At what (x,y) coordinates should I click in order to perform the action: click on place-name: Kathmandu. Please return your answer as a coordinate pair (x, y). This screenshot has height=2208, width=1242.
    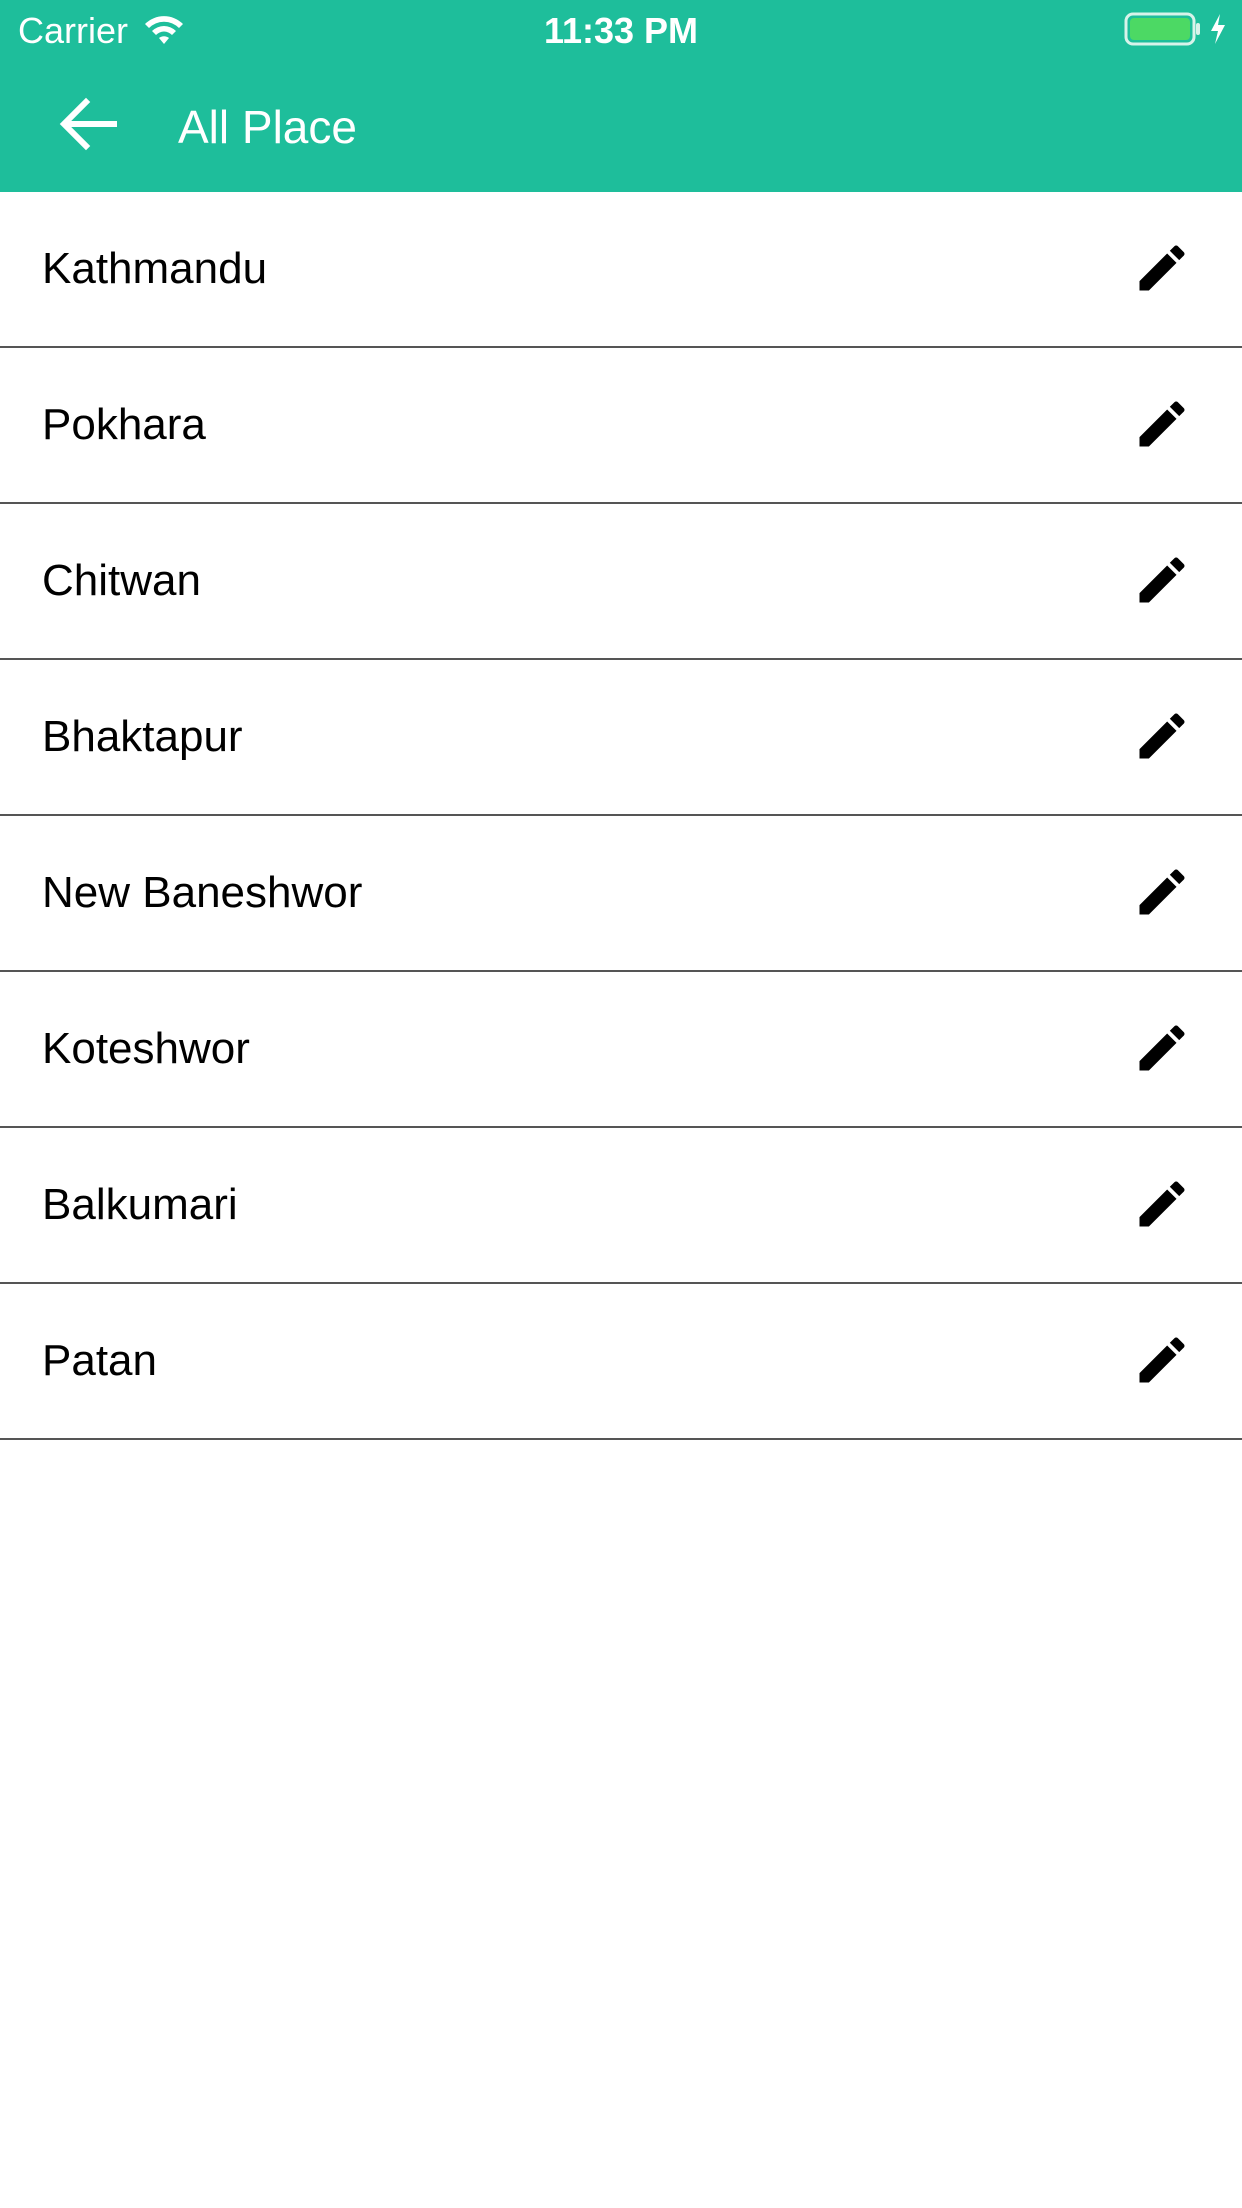
    Looking at the image, I should click on (155, 268).